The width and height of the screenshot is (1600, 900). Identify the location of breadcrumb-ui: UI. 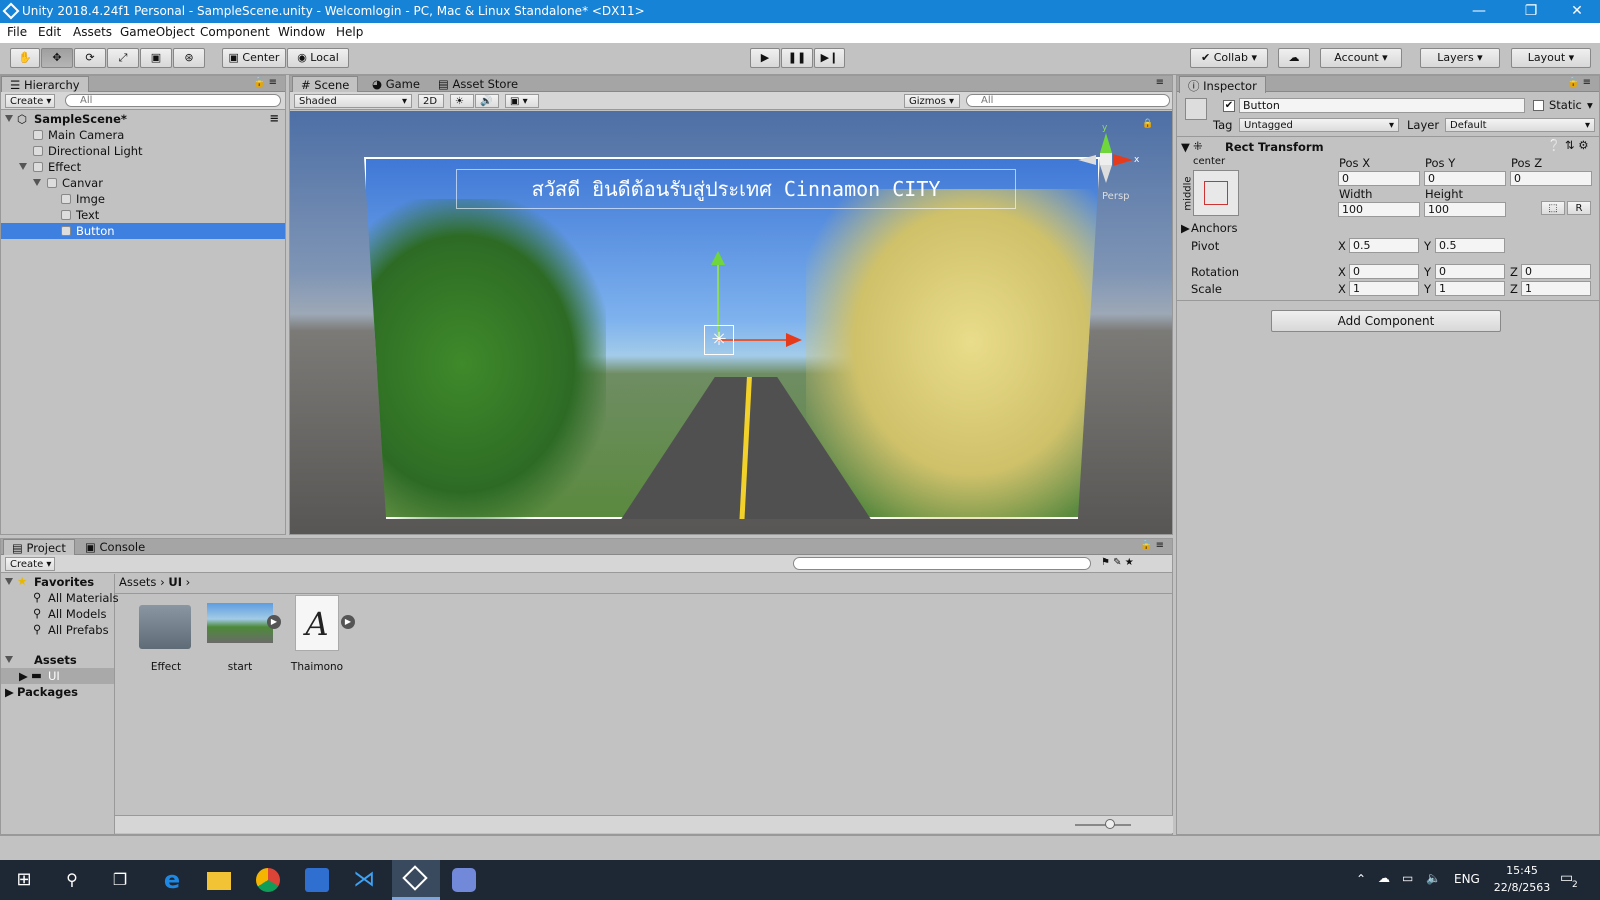
(175, 582).